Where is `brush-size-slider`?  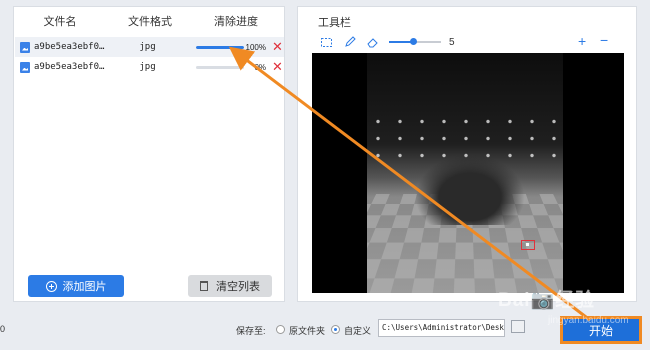
brush-size-slider is located at coordinates (415, 41).